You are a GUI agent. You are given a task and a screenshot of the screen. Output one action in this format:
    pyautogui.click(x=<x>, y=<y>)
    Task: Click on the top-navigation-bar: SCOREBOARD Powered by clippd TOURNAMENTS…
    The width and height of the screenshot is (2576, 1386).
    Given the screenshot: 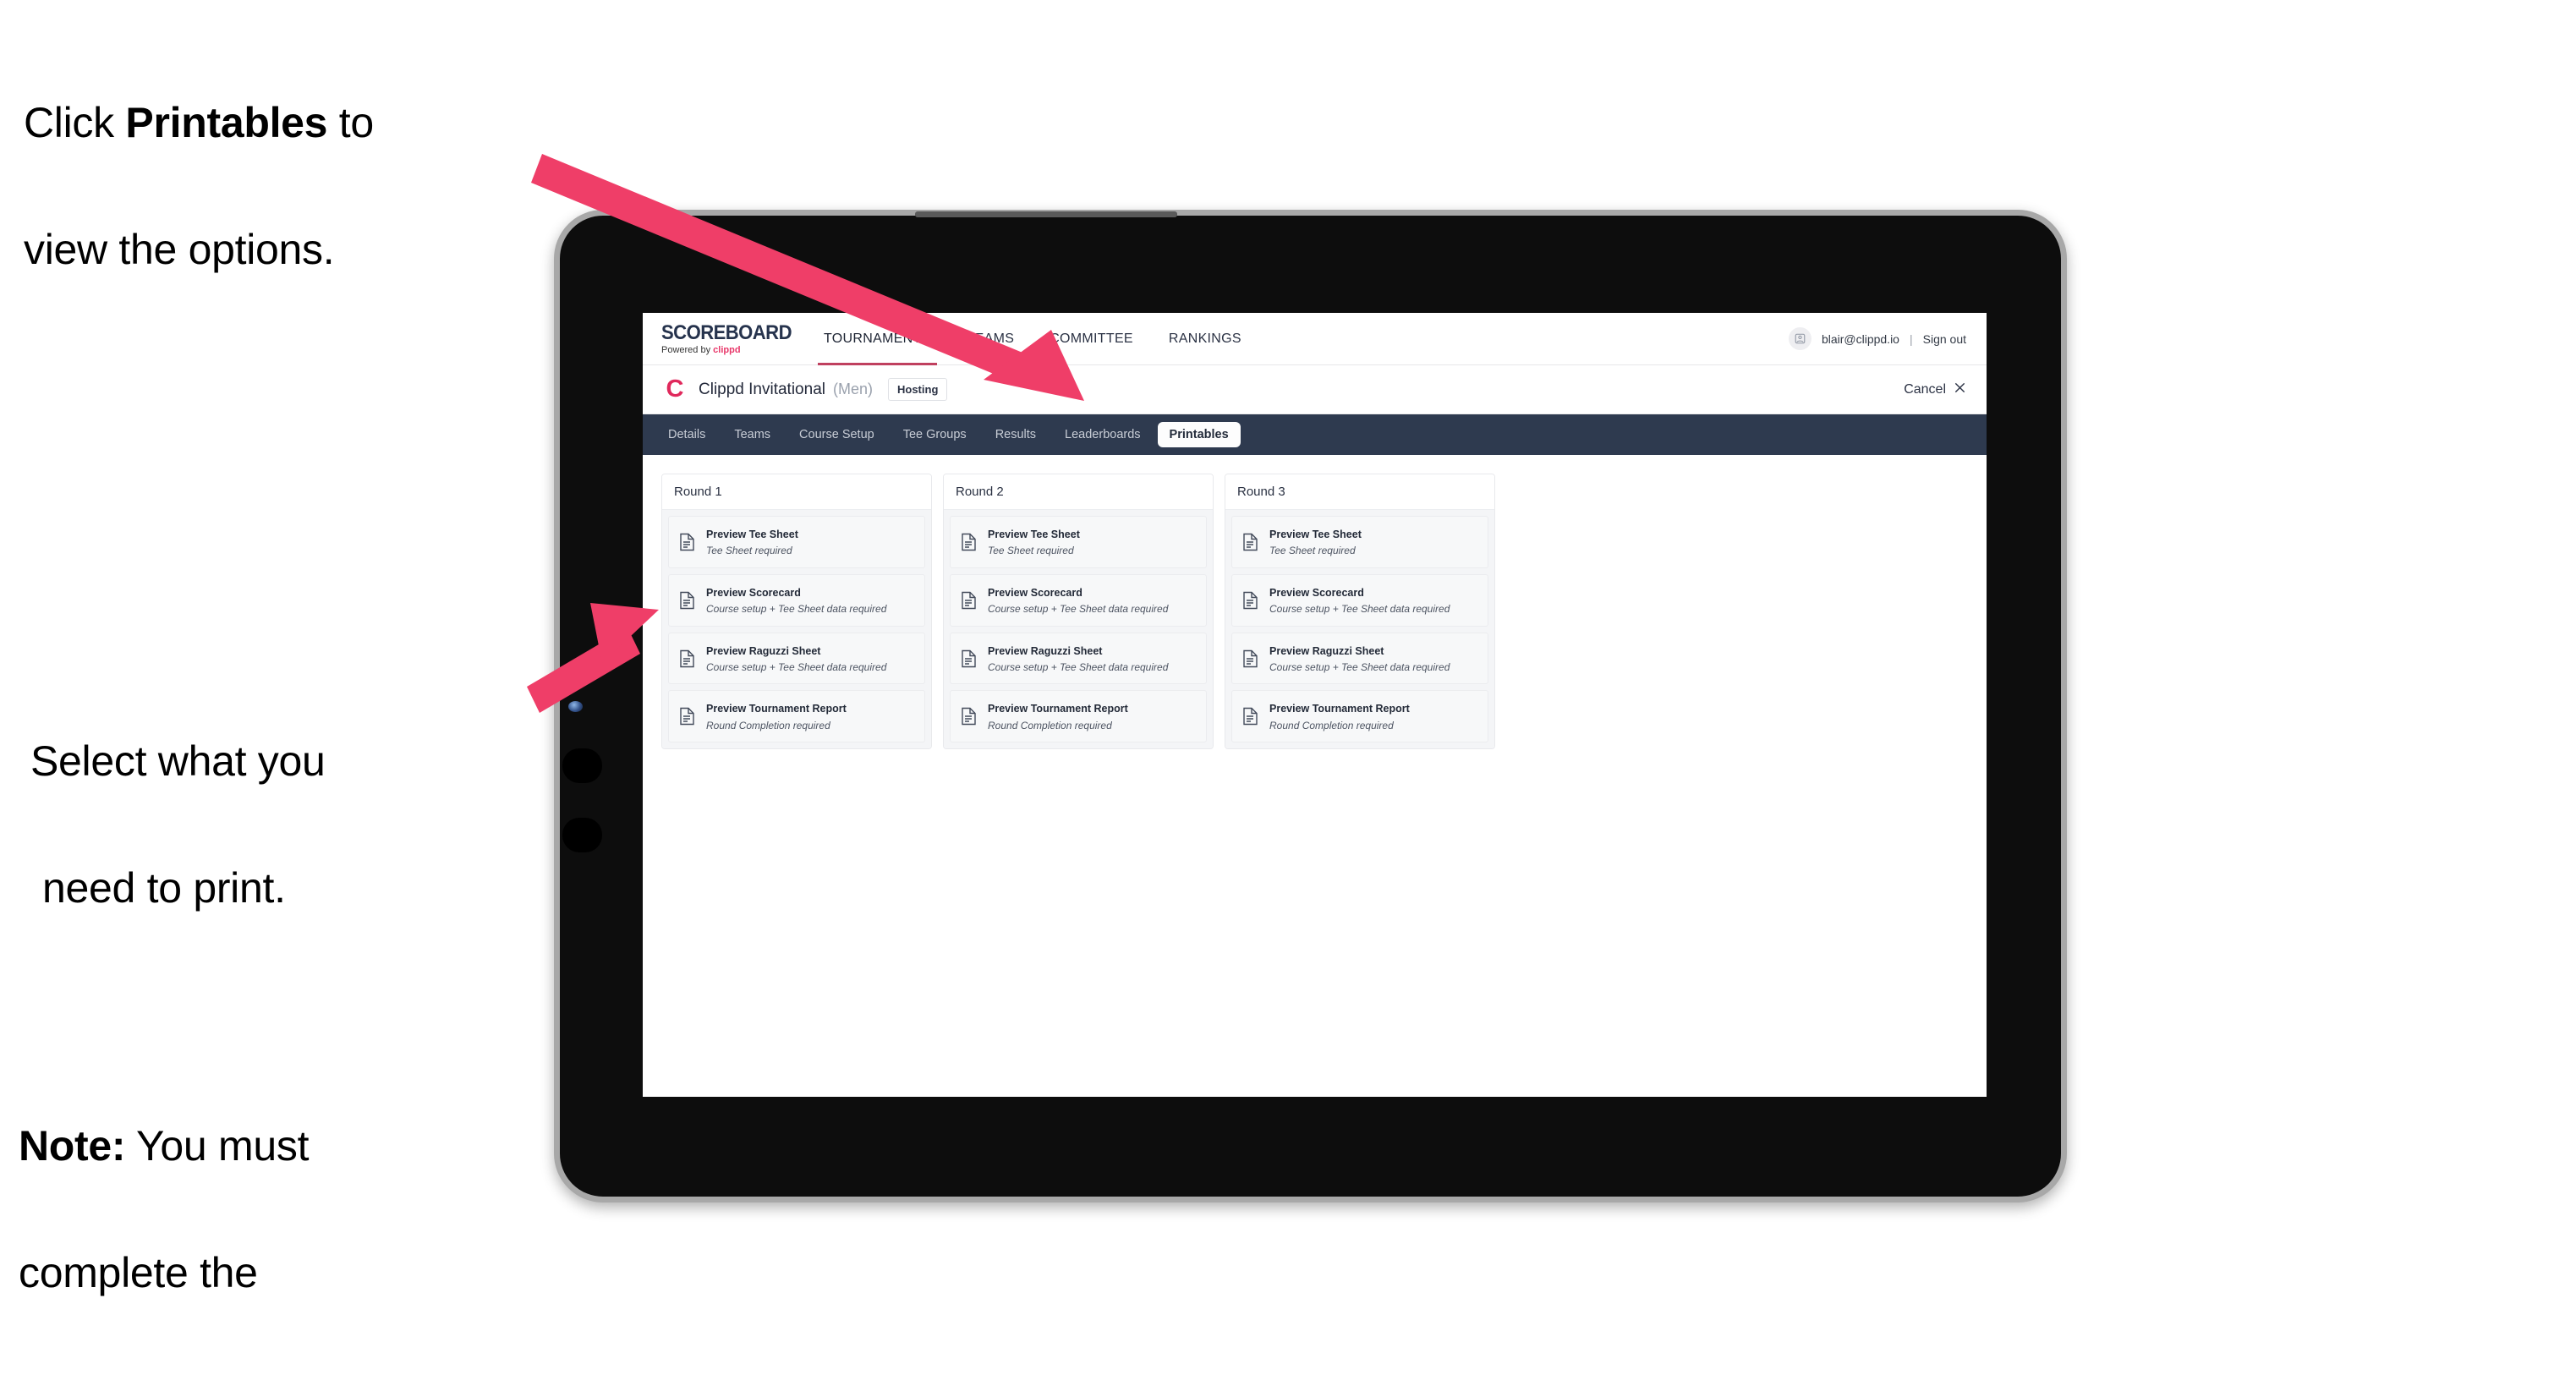 What is the action you would take?
    pyautogui.click(x=1315, y=339)
    